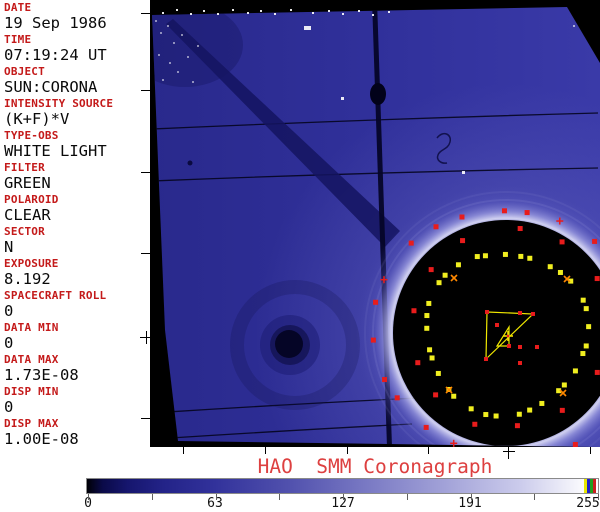  Describe the element at coordinates (77, 273) in the screenshot. I see `field-exposure: EXPOSURE 8.192` at that location.